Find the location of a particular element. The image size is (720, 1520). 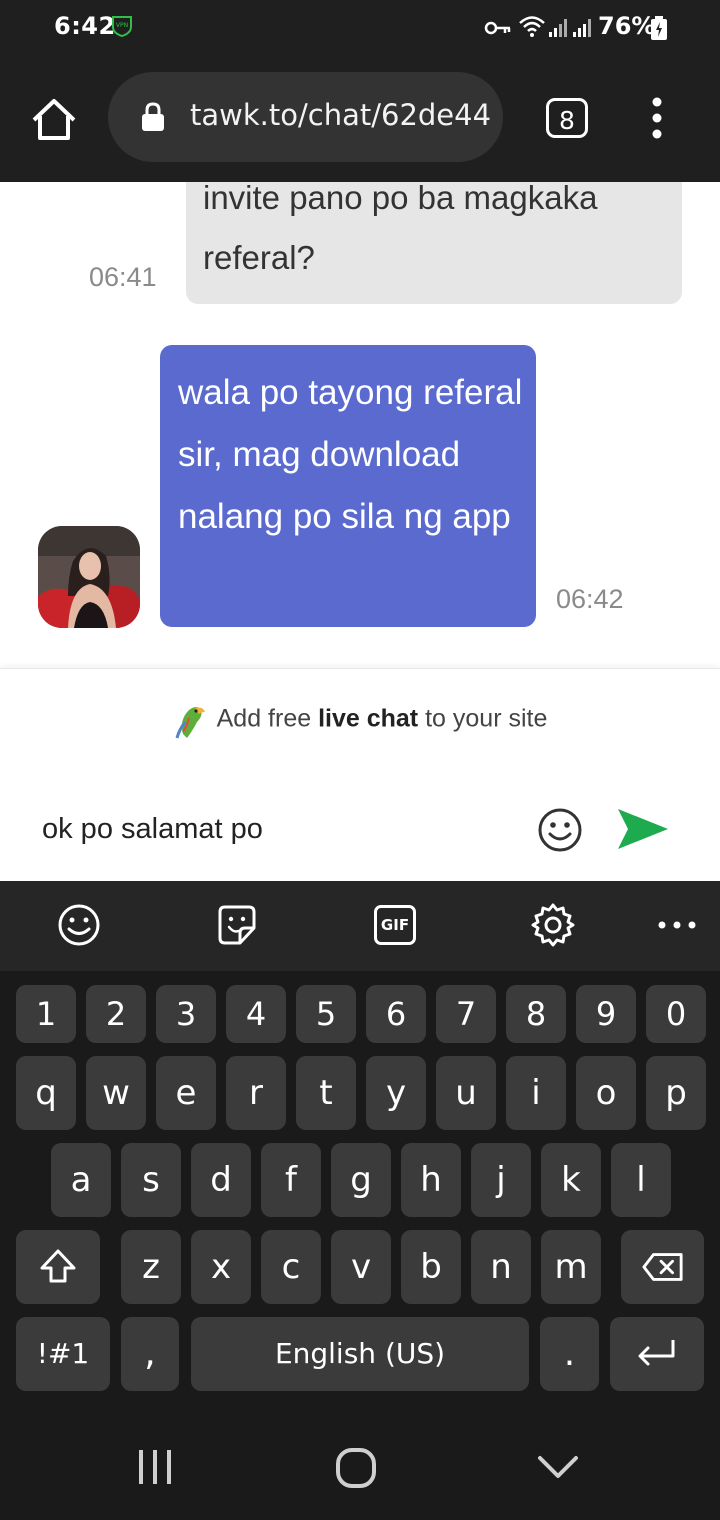

key-j: j is located at coordinates (501, 1180).